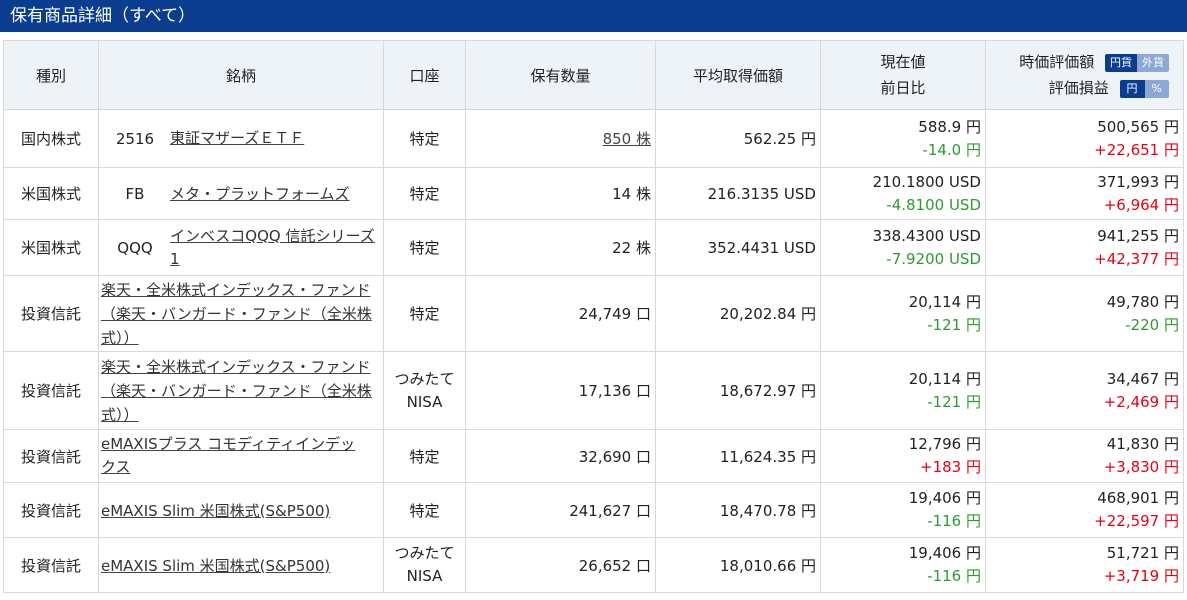 The height and width of the screenshot is (600, 1187). I want to click on header-price: 現在値 前日比, so click(903, 75).